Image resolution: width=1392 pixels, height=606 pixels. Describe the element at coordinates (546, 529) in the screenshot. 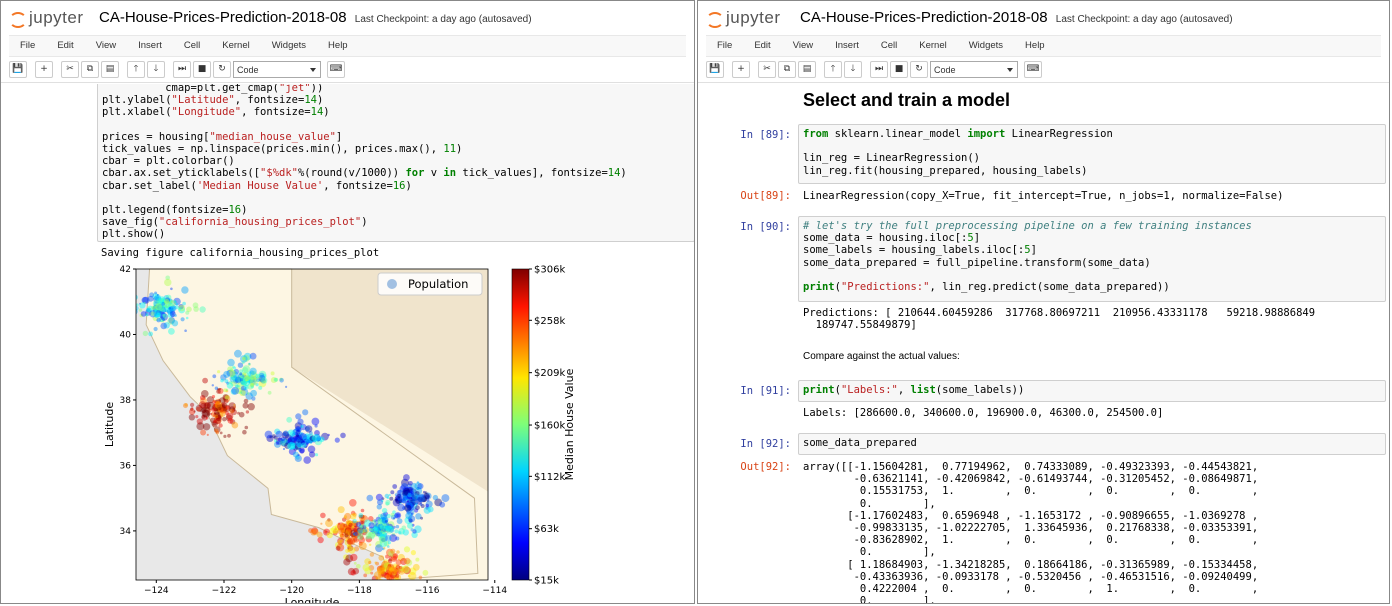

I see `colorbar-tick-label: $63k` at that location.